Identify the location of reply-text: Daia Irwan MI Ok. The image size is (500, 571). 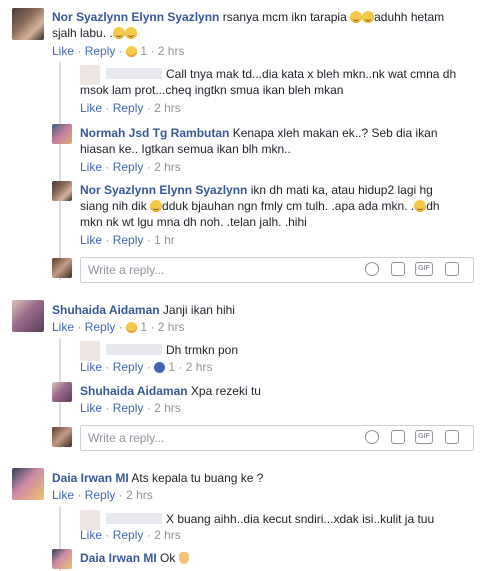
(134, 558).